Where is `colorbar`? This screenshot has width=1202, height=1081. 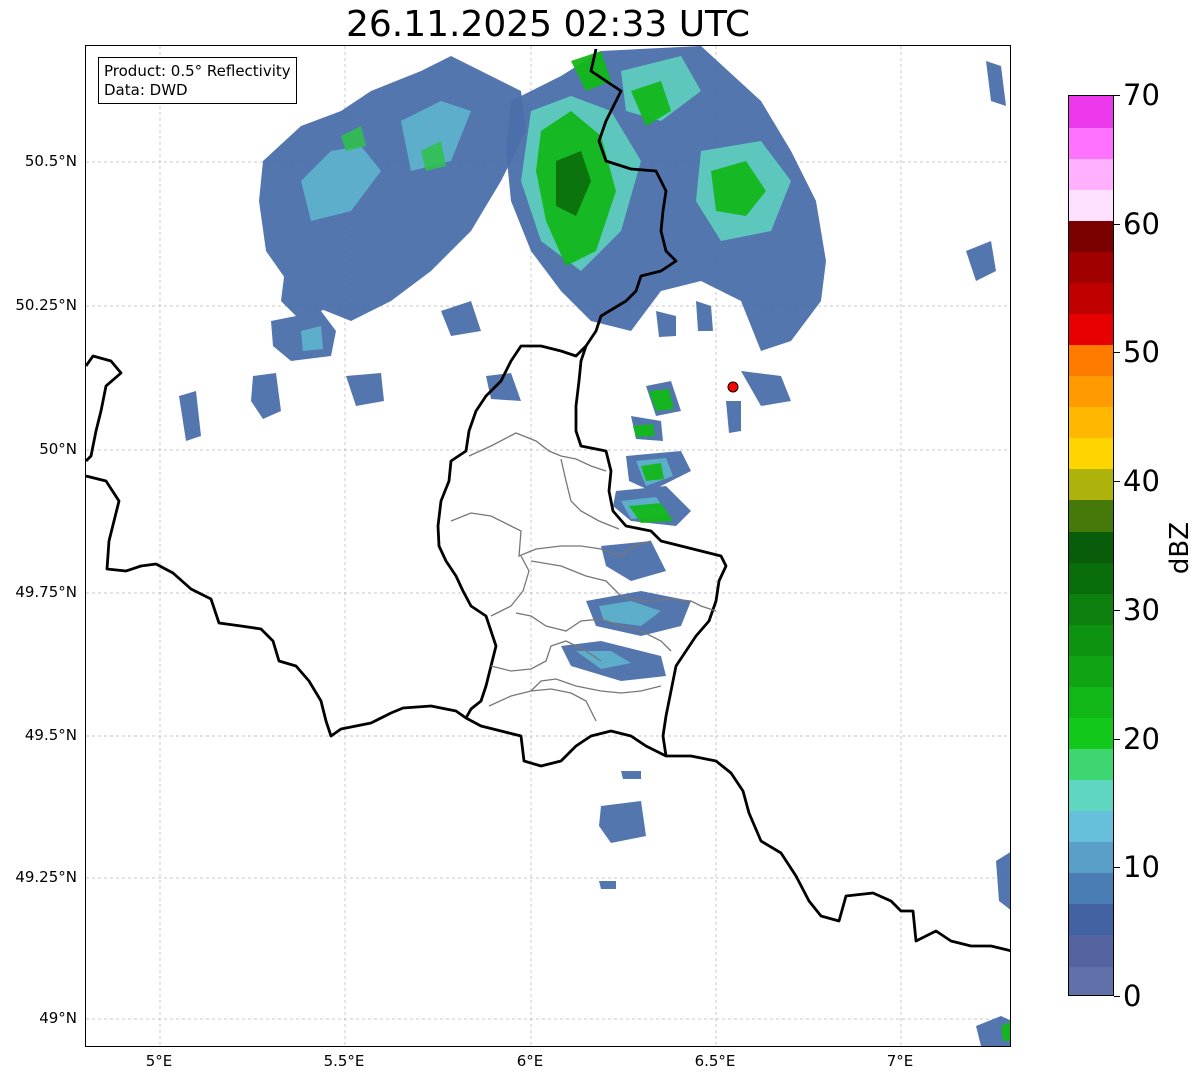
colorbar is located at coordinates (1091, 545).